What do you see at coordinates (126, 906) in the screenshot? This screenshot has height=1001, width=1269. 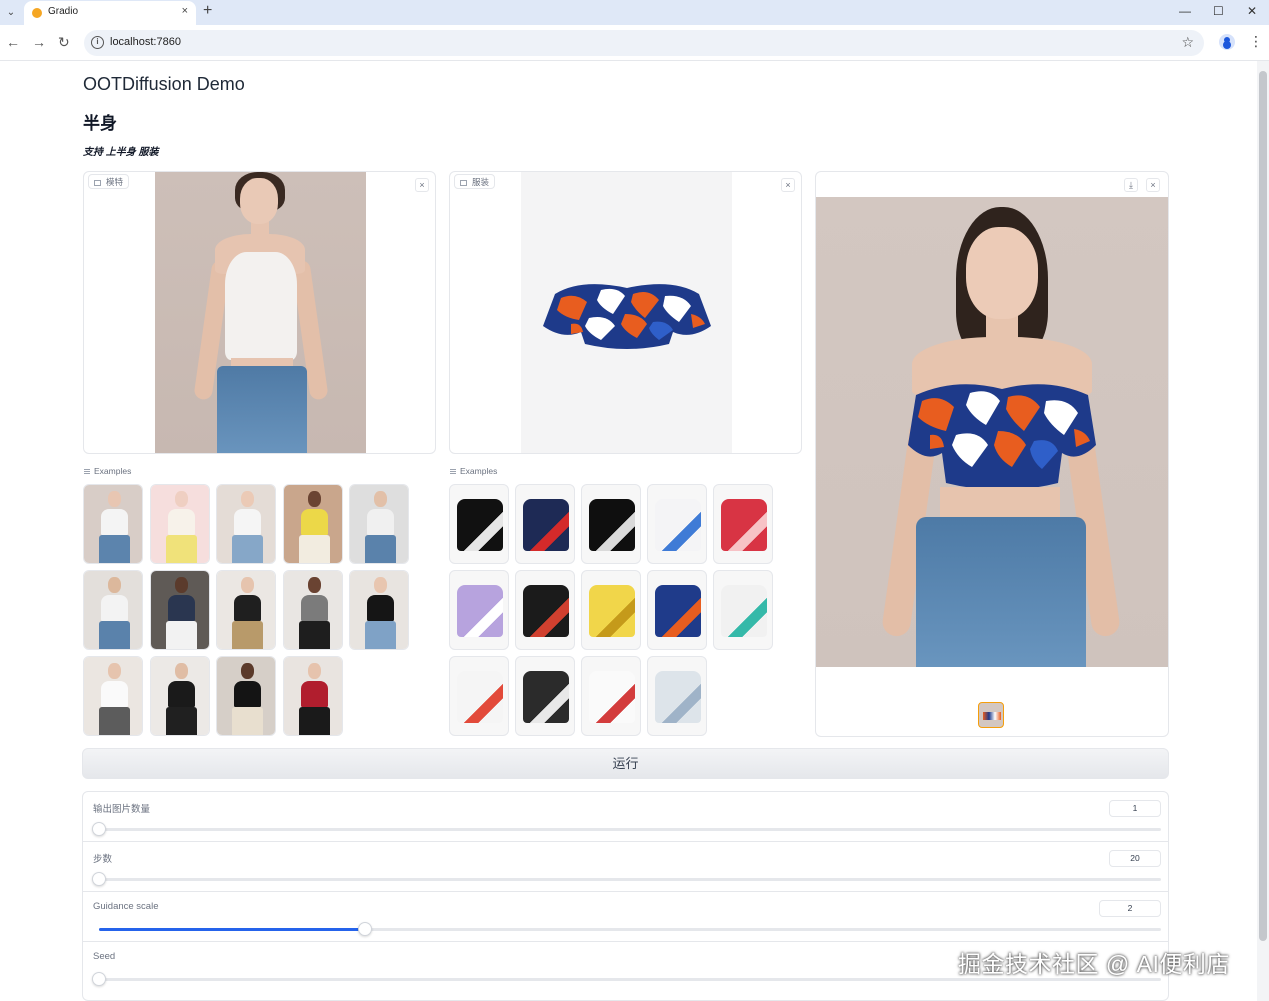 I see `slider-label: Guidance scale` at bounding box center [126, 906].